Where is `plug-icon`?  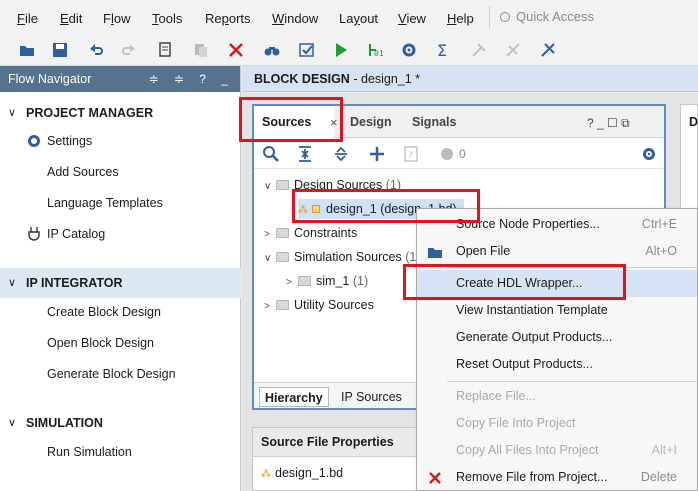
plug-icon is located at coordinates (34, 234).